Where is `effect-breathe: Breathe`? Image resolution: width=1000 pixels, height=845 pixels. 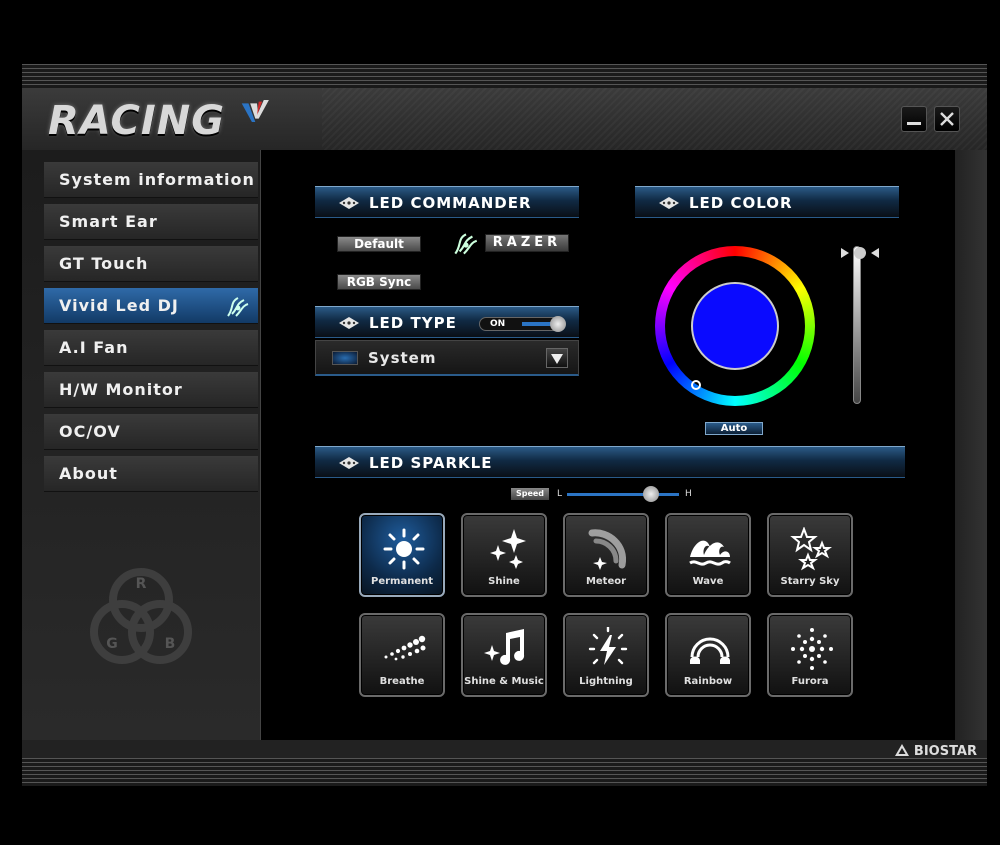
effect-breathe: Breathe is located at coordinates (402, 655).